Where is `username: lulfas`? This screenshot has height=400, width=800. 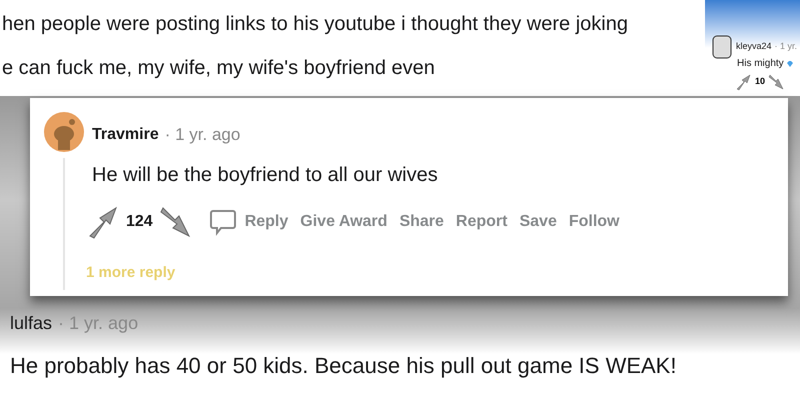
username: lulfas is located at coordinates (31, 323).